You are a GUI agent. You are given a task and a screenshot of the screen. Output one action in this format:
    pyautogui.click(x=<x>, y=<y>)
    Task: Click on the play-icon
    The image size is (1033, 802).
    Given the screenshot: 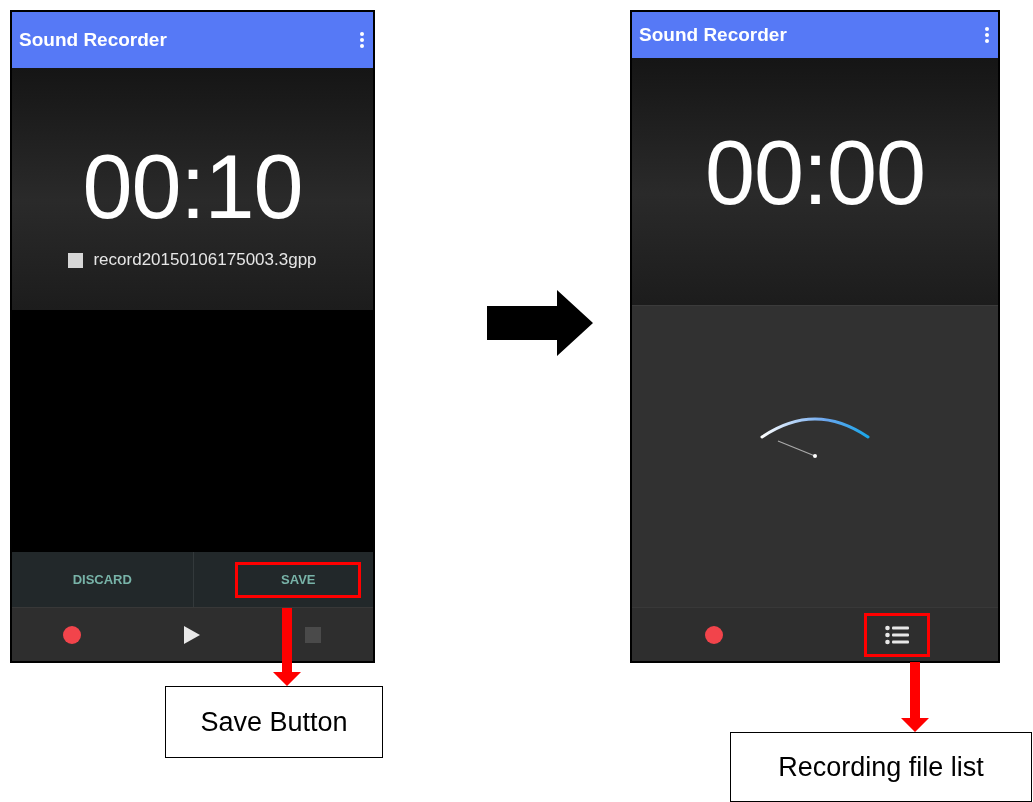 What is the action you would take?
    pyautogui.click(x=192, y=634)
    